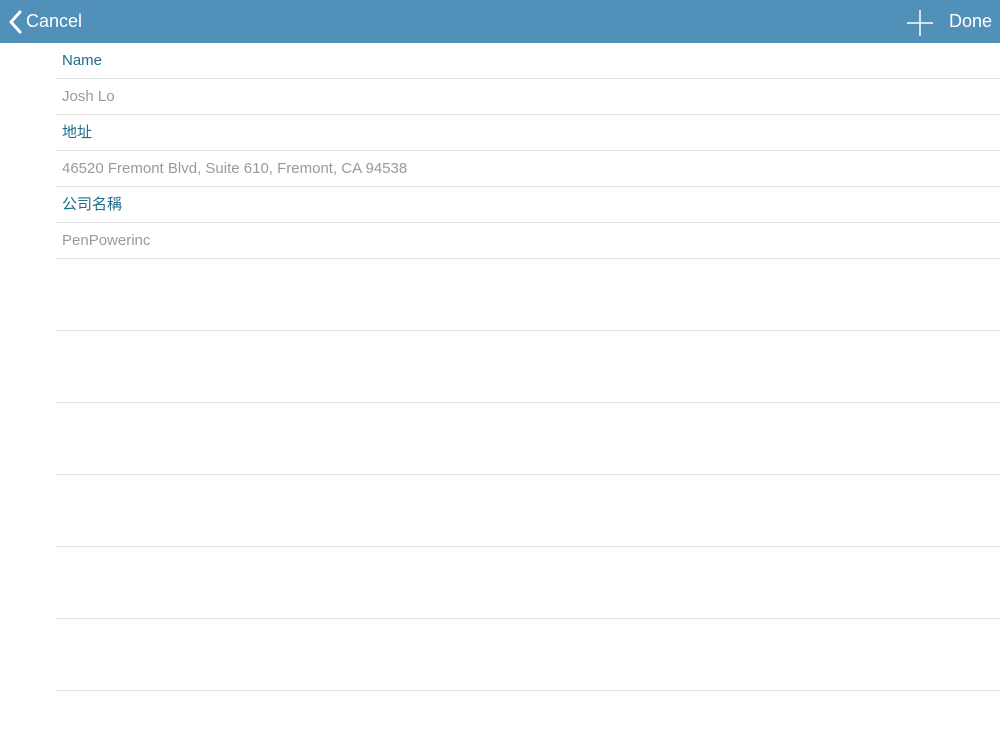  Describe the element at coordinates (528, 97) in the screenshot. I see `field-value-row: Josh Lo` at that location.